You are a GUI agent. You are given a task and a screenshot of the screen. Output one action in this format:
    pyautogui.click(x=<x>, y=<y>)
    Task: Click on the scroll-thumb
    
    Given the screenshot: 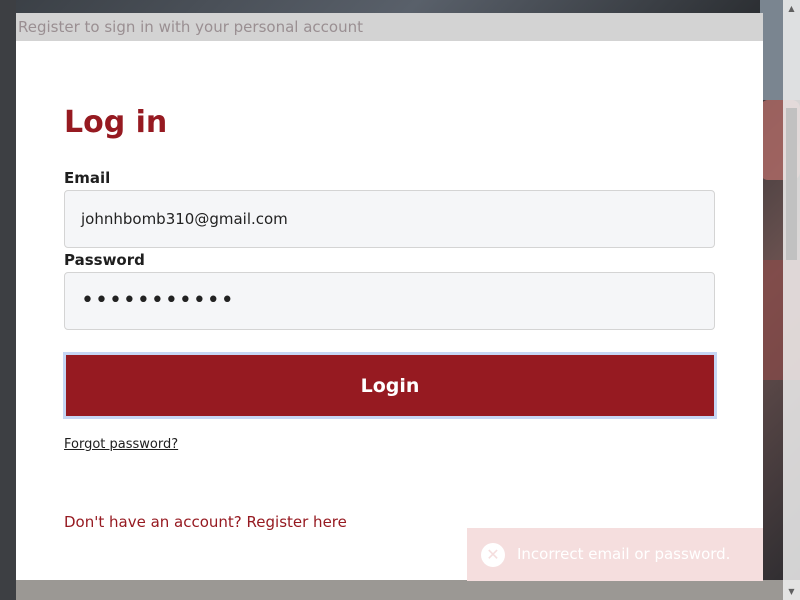 What is the action you would take?
    pyautogui.click(x=791, y=184)
    